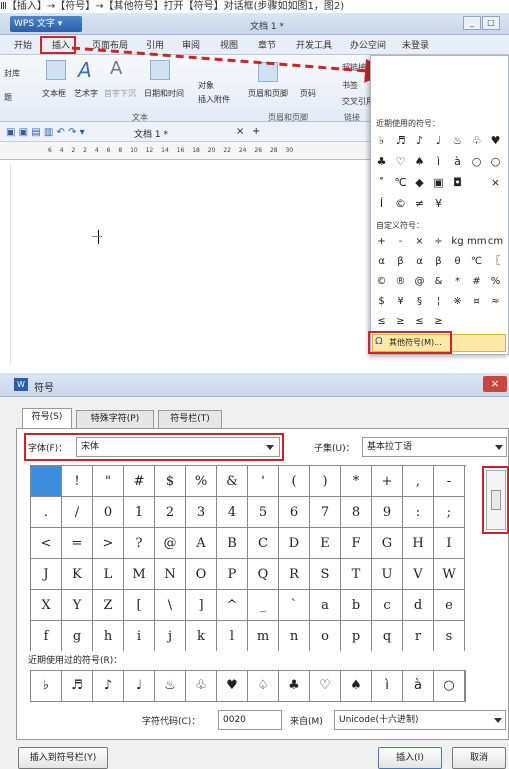 The height and width of the screenshot is (769, 509). I want to click on dropdown-custom-symbol: ¦, so click(438, 302).